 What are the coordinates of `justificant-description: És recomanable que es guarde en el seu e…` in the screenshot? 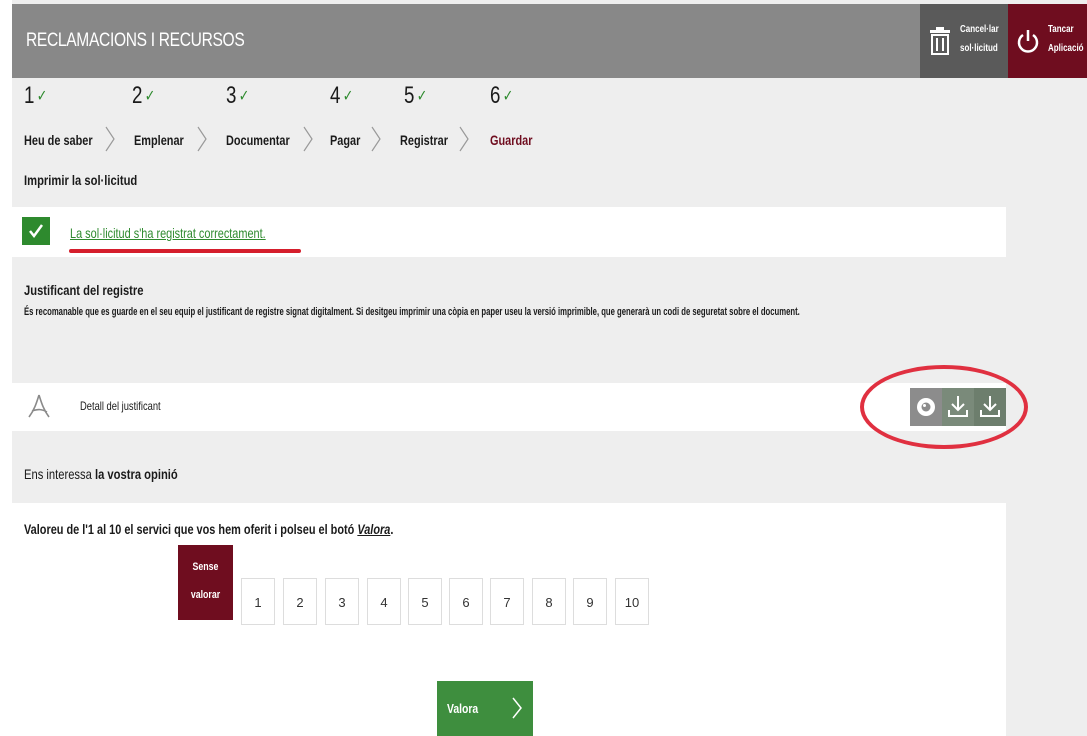 It's located at (412, 312).